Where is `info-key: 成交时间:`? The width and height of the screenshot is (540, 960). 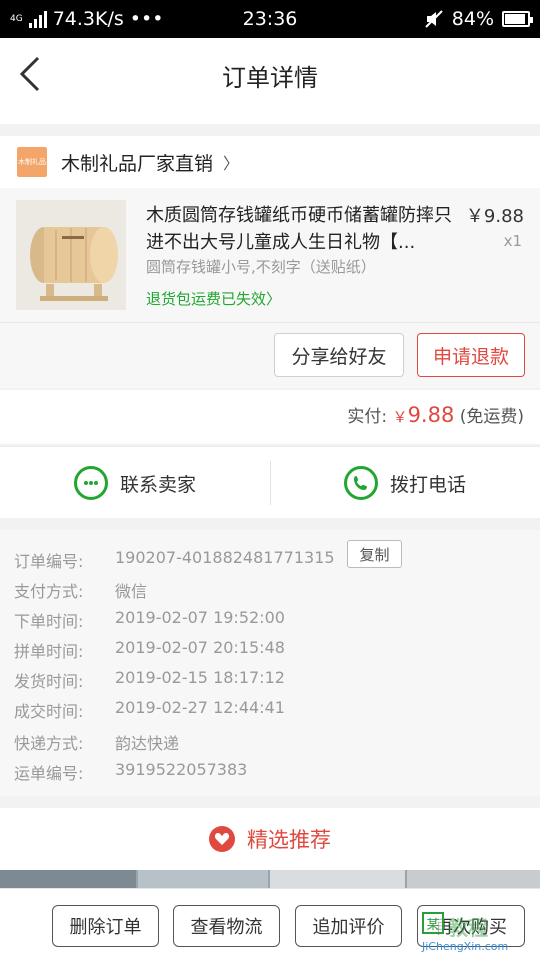 info-key: 成交时间: is located at coordinates (49, 711).